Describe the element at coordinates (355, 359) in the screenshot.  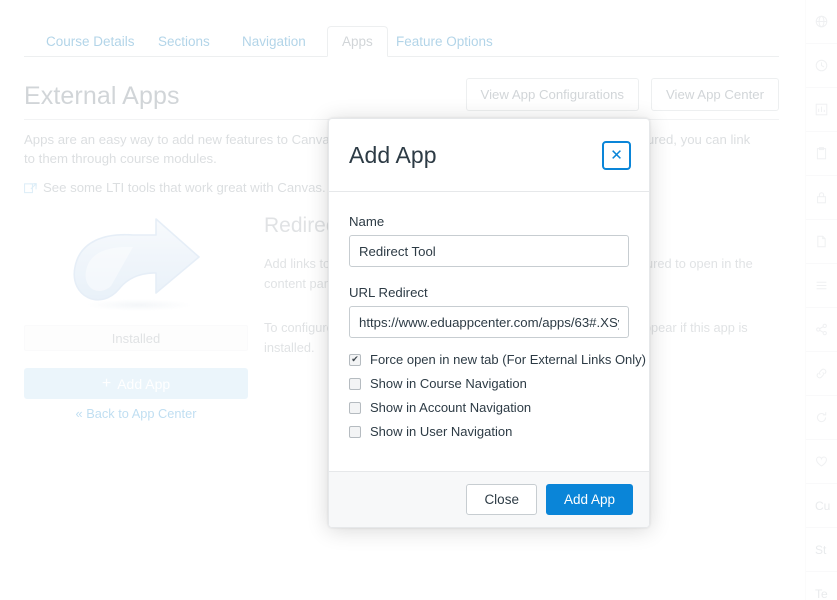
I see `force-new-tab-checkbox` at that location.